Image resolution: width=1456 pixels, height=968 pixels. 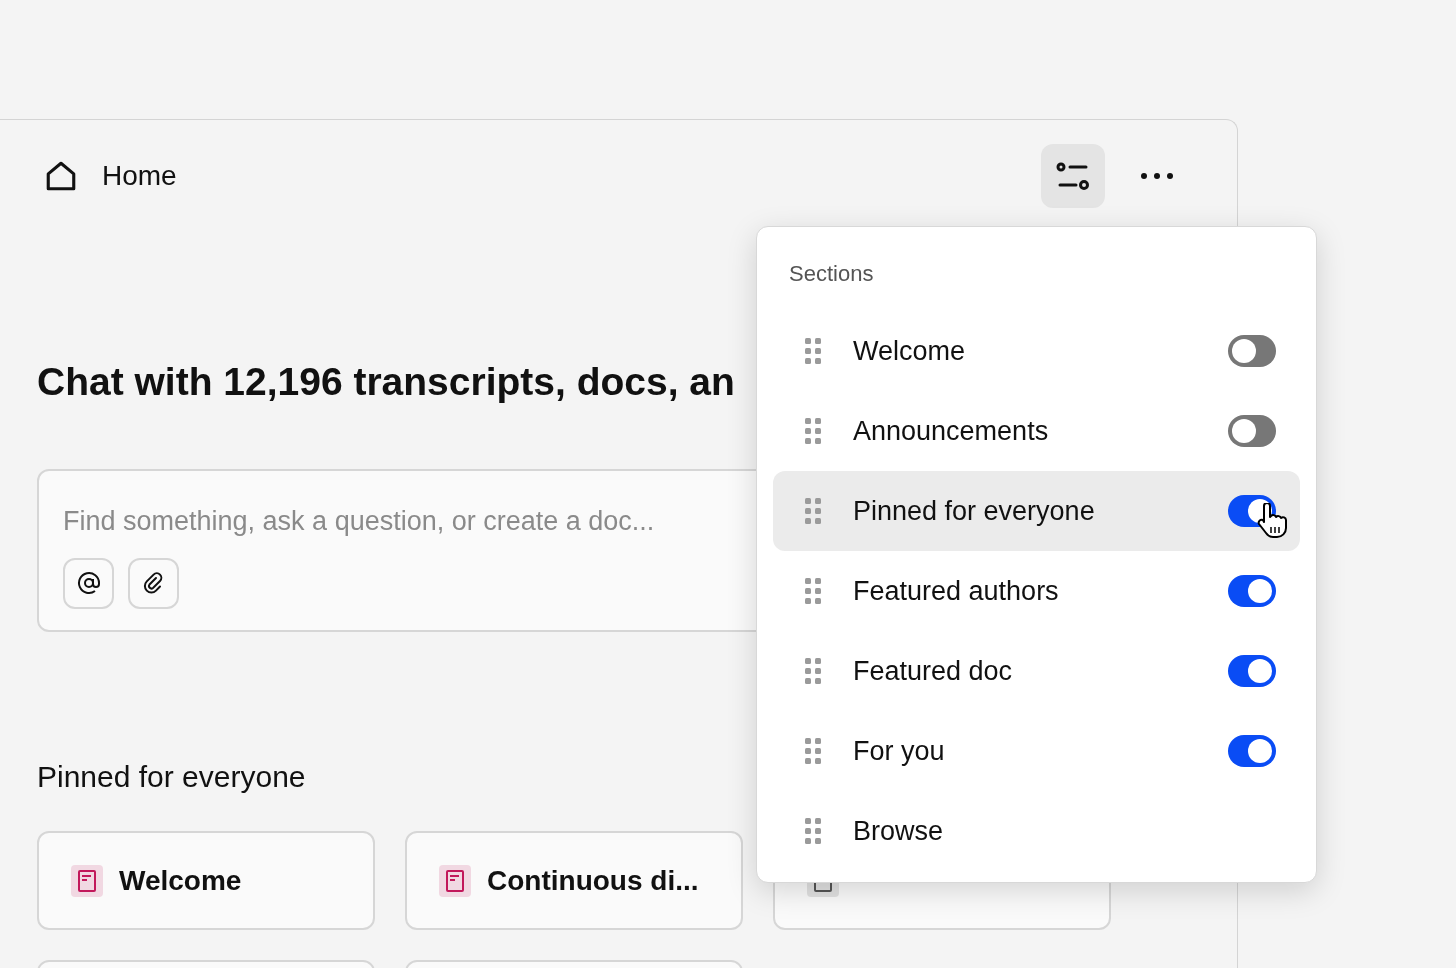 I want to click on sliders-icon, so click(x=1073, y=176).